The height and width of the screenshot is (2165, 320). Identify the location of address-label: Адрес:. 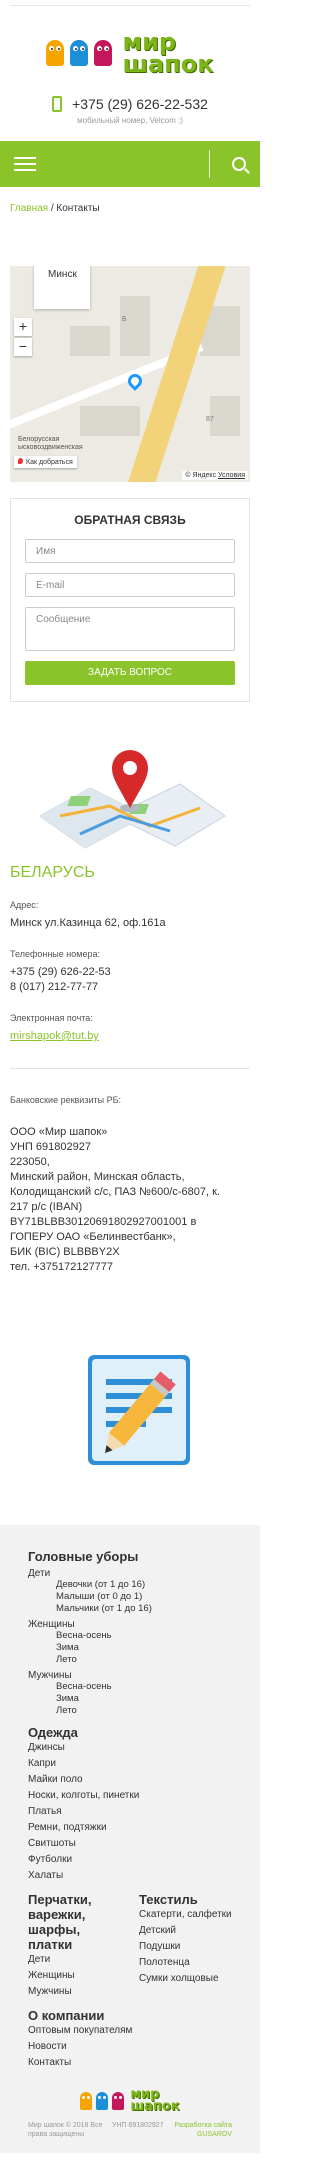
(24, 905).